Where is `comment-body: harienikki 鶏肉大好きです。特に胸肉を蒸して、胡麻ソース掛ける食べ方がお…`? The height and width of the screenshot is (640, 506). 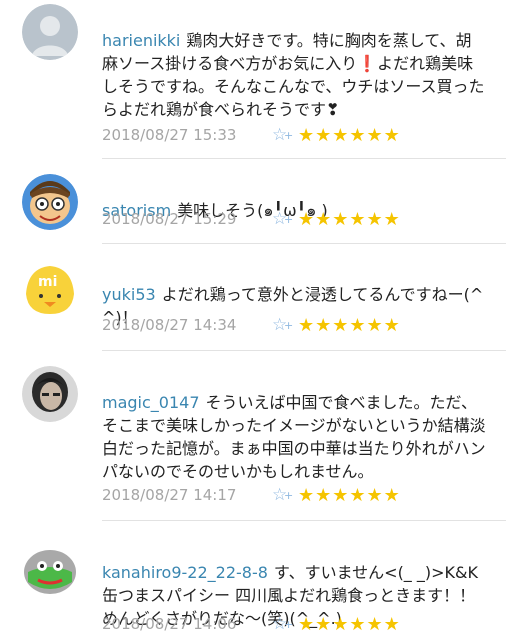 comment-body: harienikki 鶏肉大好きです。特に胸肉を蒸して、胡麻ソース掛ける食べ方がお… is located at coordinates (294, 63).